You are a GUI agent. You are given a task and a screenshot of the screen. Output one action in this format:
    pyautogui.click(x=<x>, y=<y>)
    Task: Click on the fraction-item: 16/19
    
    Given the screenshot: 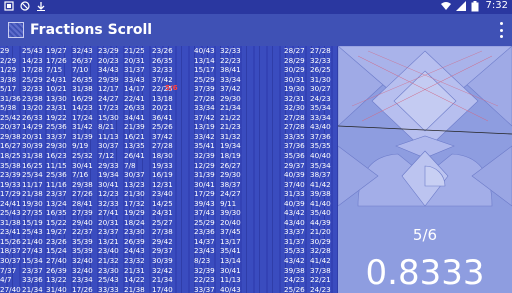 What is the action you would take?
    pyautogui.click(x=162, y=175)
    